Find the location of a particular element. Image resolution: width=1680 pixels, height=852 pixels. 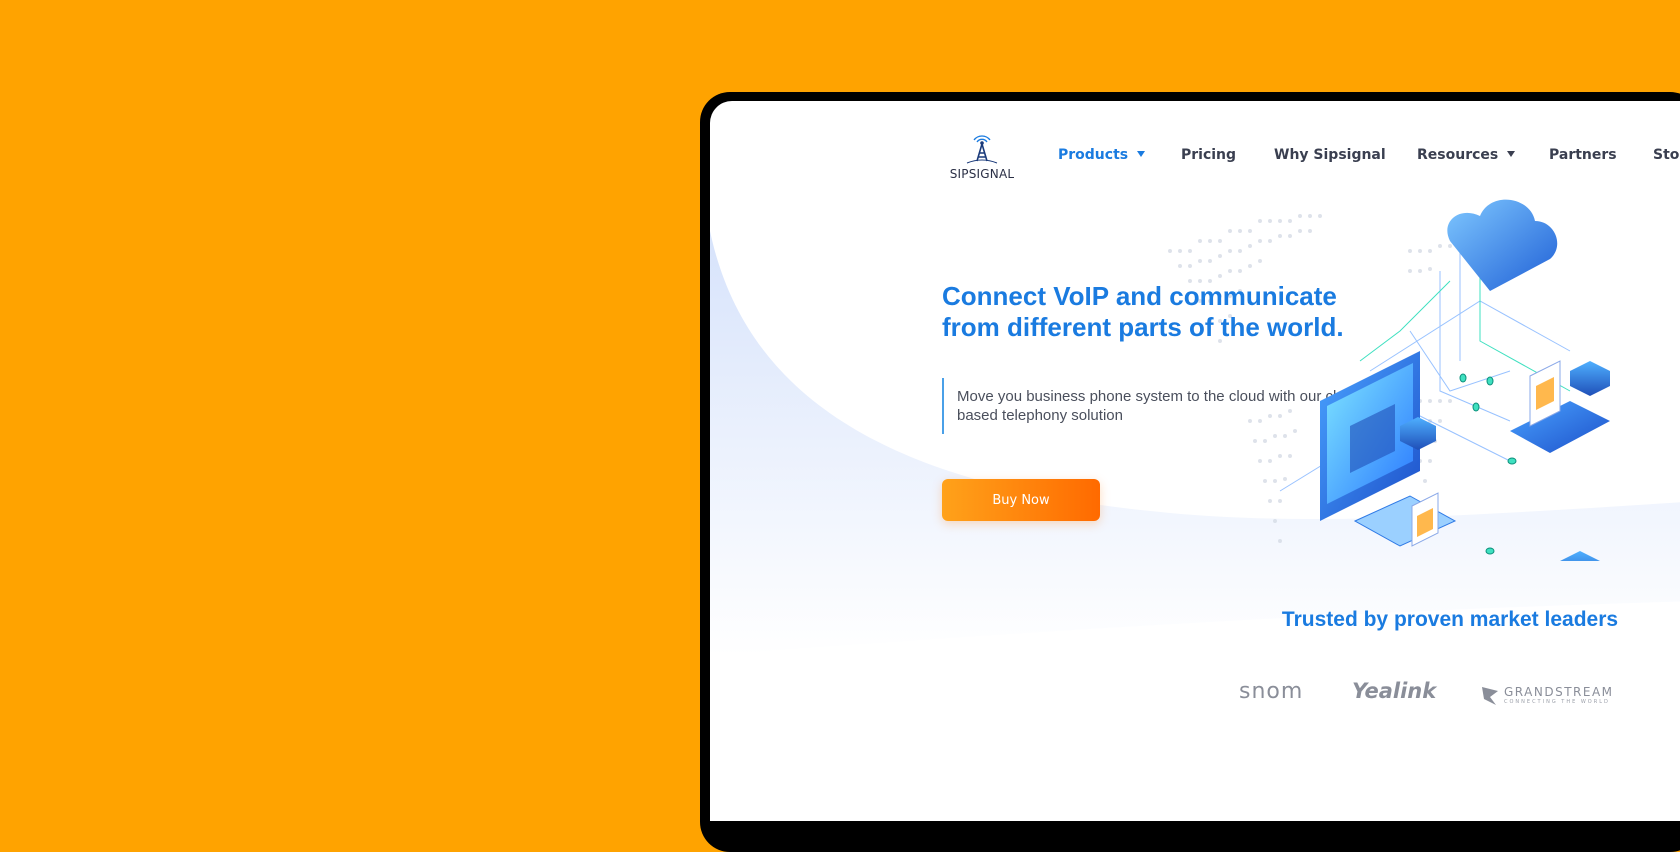

cloud-shape is located at coordinates (1502, 245).